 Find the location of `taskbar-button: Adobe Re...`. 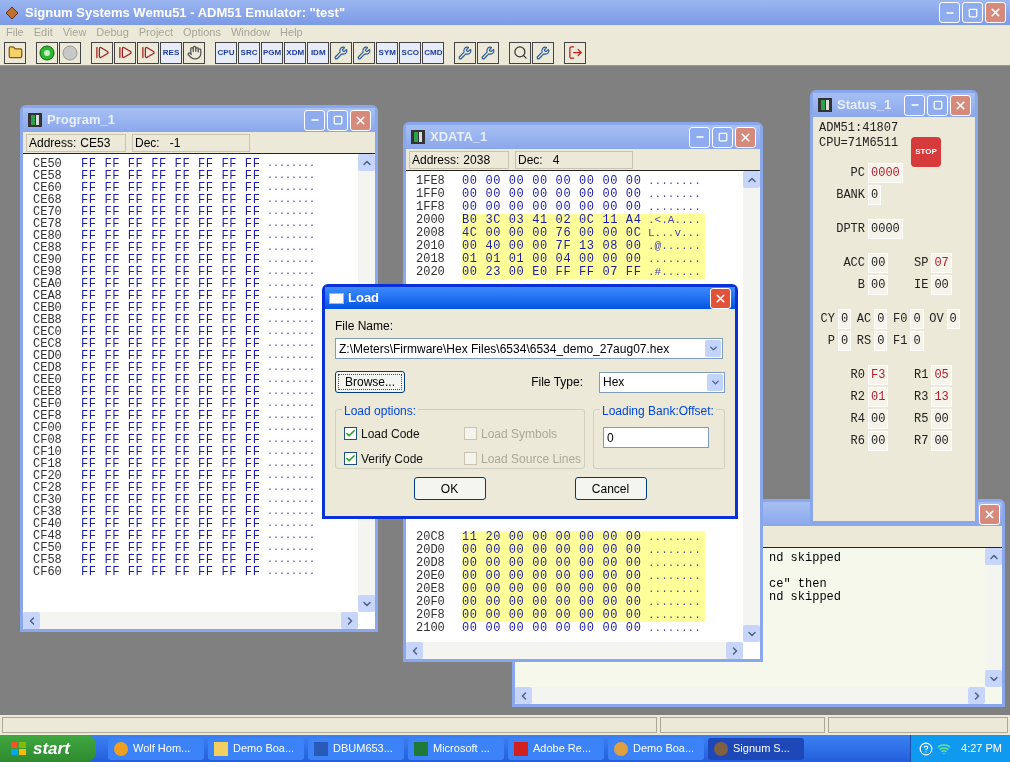

taskbar-button: Adobe Re... is located at coordinates (556, 748).